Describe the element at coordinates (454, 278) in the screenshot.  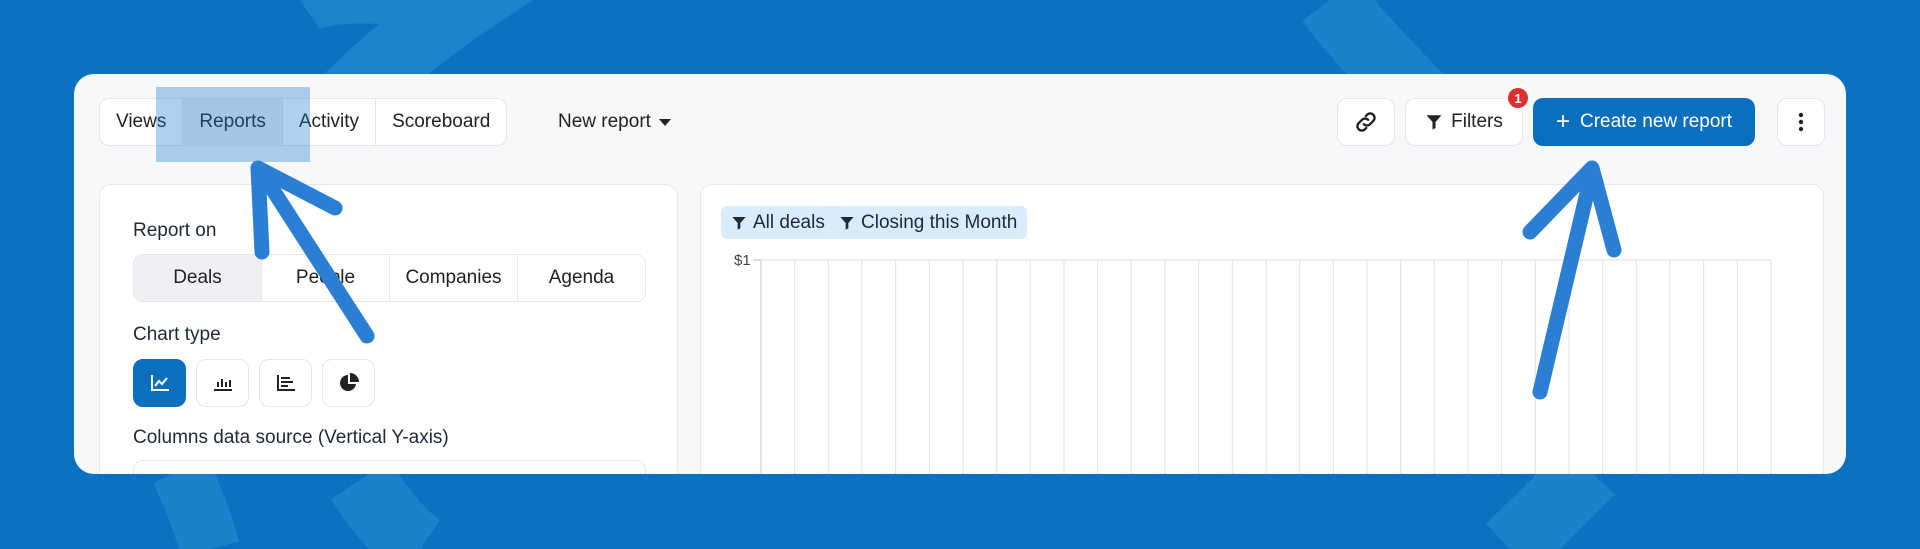
I see `report-on-companies: Companies` at that location.